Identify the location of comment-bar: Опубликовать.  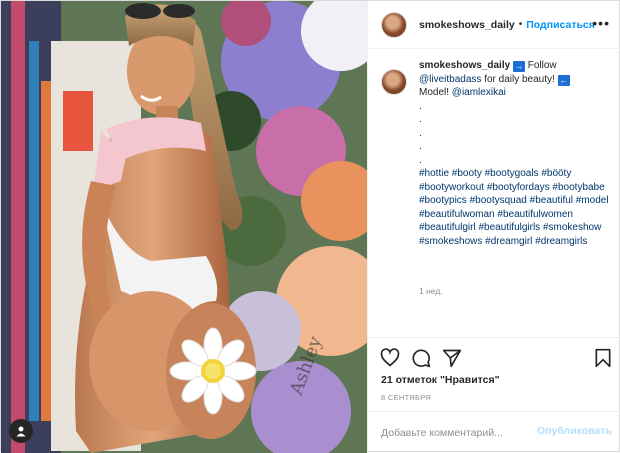
(494, 432).